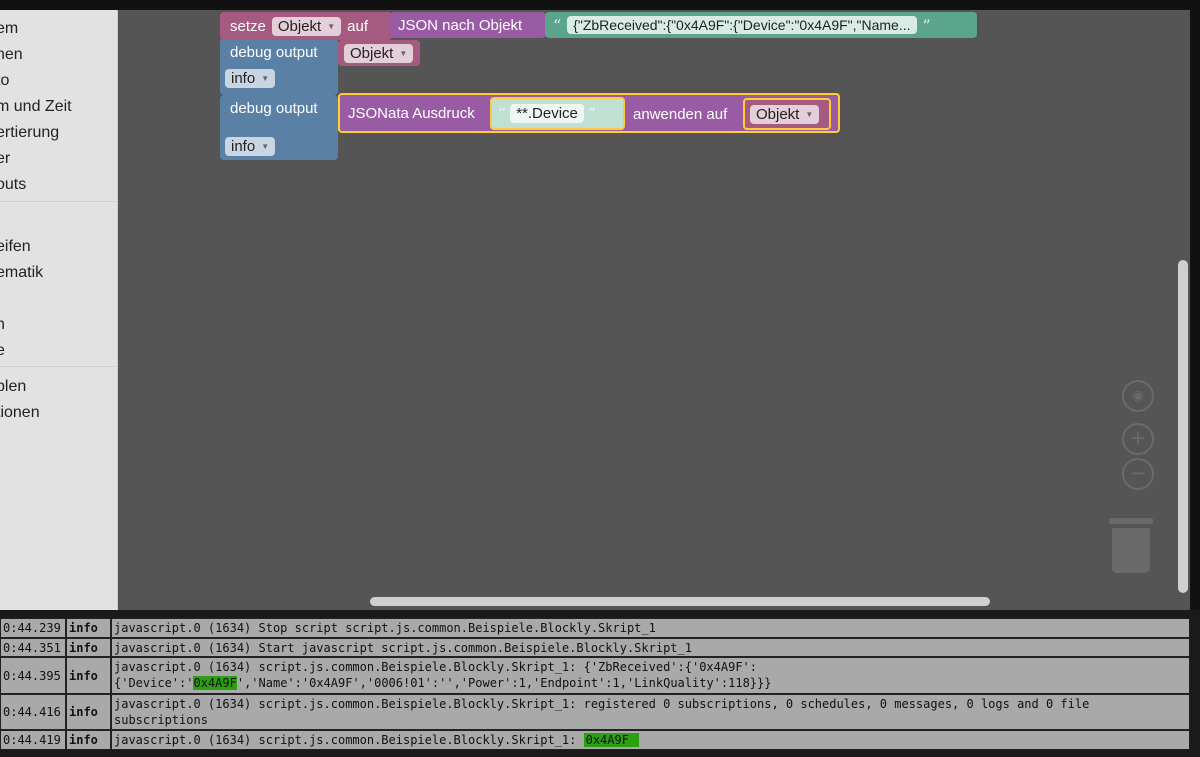 The height and width of the screenshot is (757, 1200). I want to click on json-to-object-label: JSON nach Objekt, so click(460, 25).